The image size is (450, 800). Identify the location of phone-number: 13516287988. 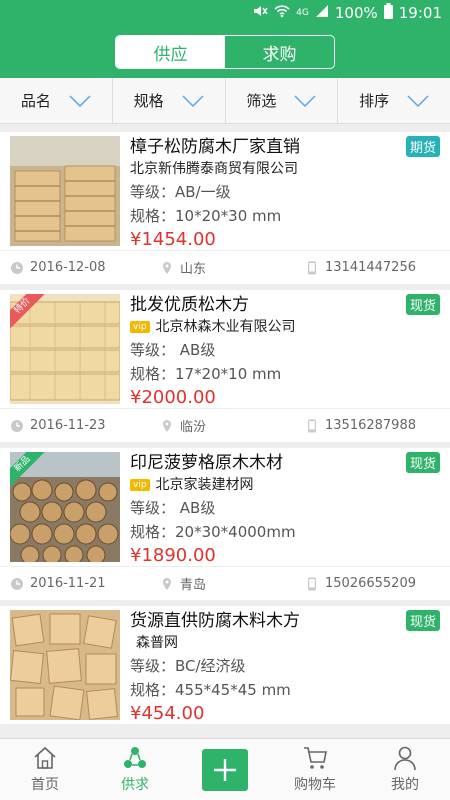
(370, 425).